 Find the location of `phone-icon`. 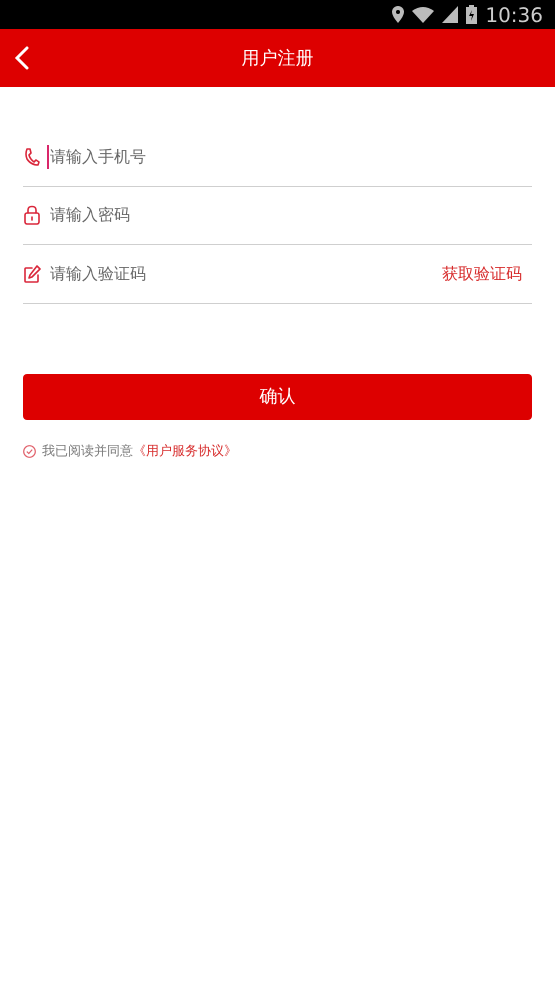

phone-icon is located at coordinates (32, 156).